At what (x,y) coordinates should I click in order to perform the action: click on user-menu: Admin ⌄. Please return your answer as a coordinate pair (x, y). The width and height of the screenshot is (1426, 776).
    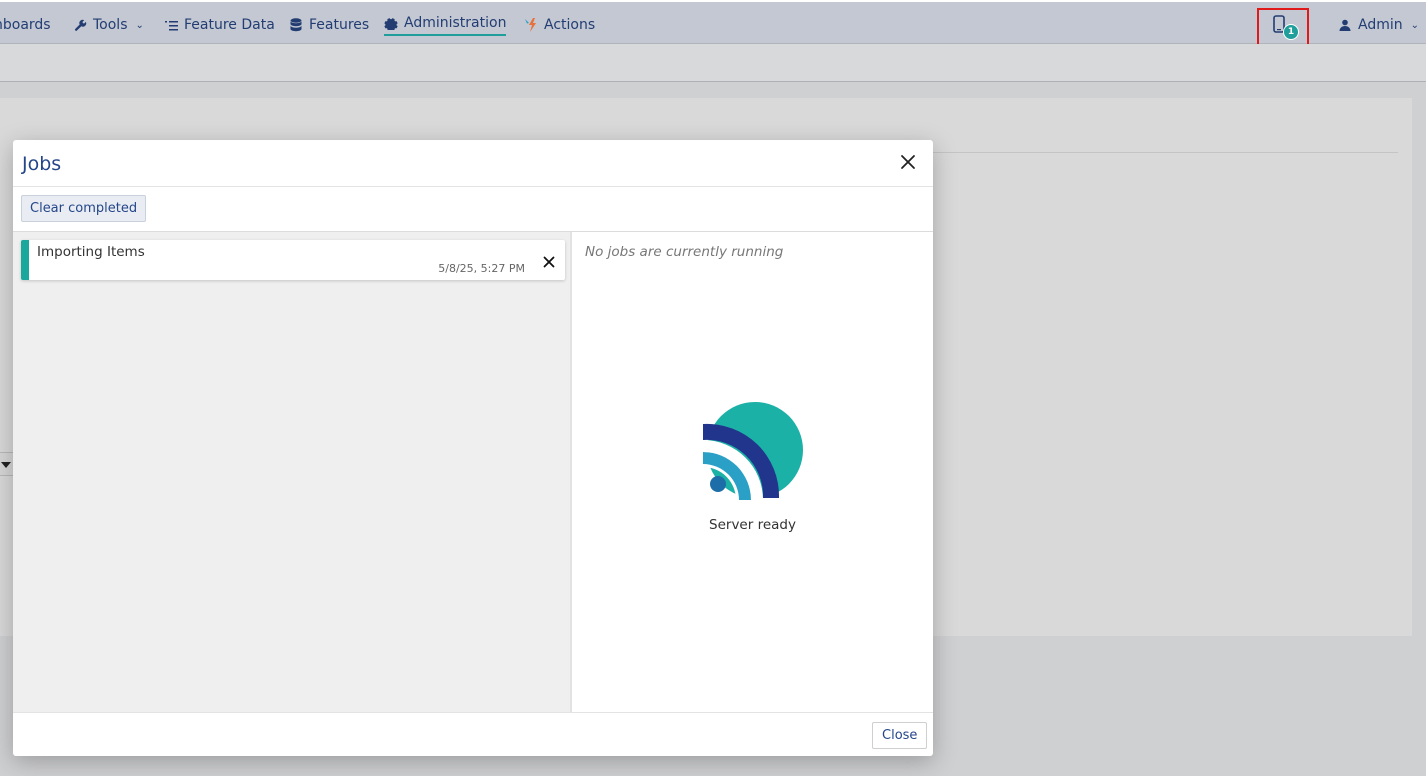
    Looking at the image, I should click on (1378, 25).